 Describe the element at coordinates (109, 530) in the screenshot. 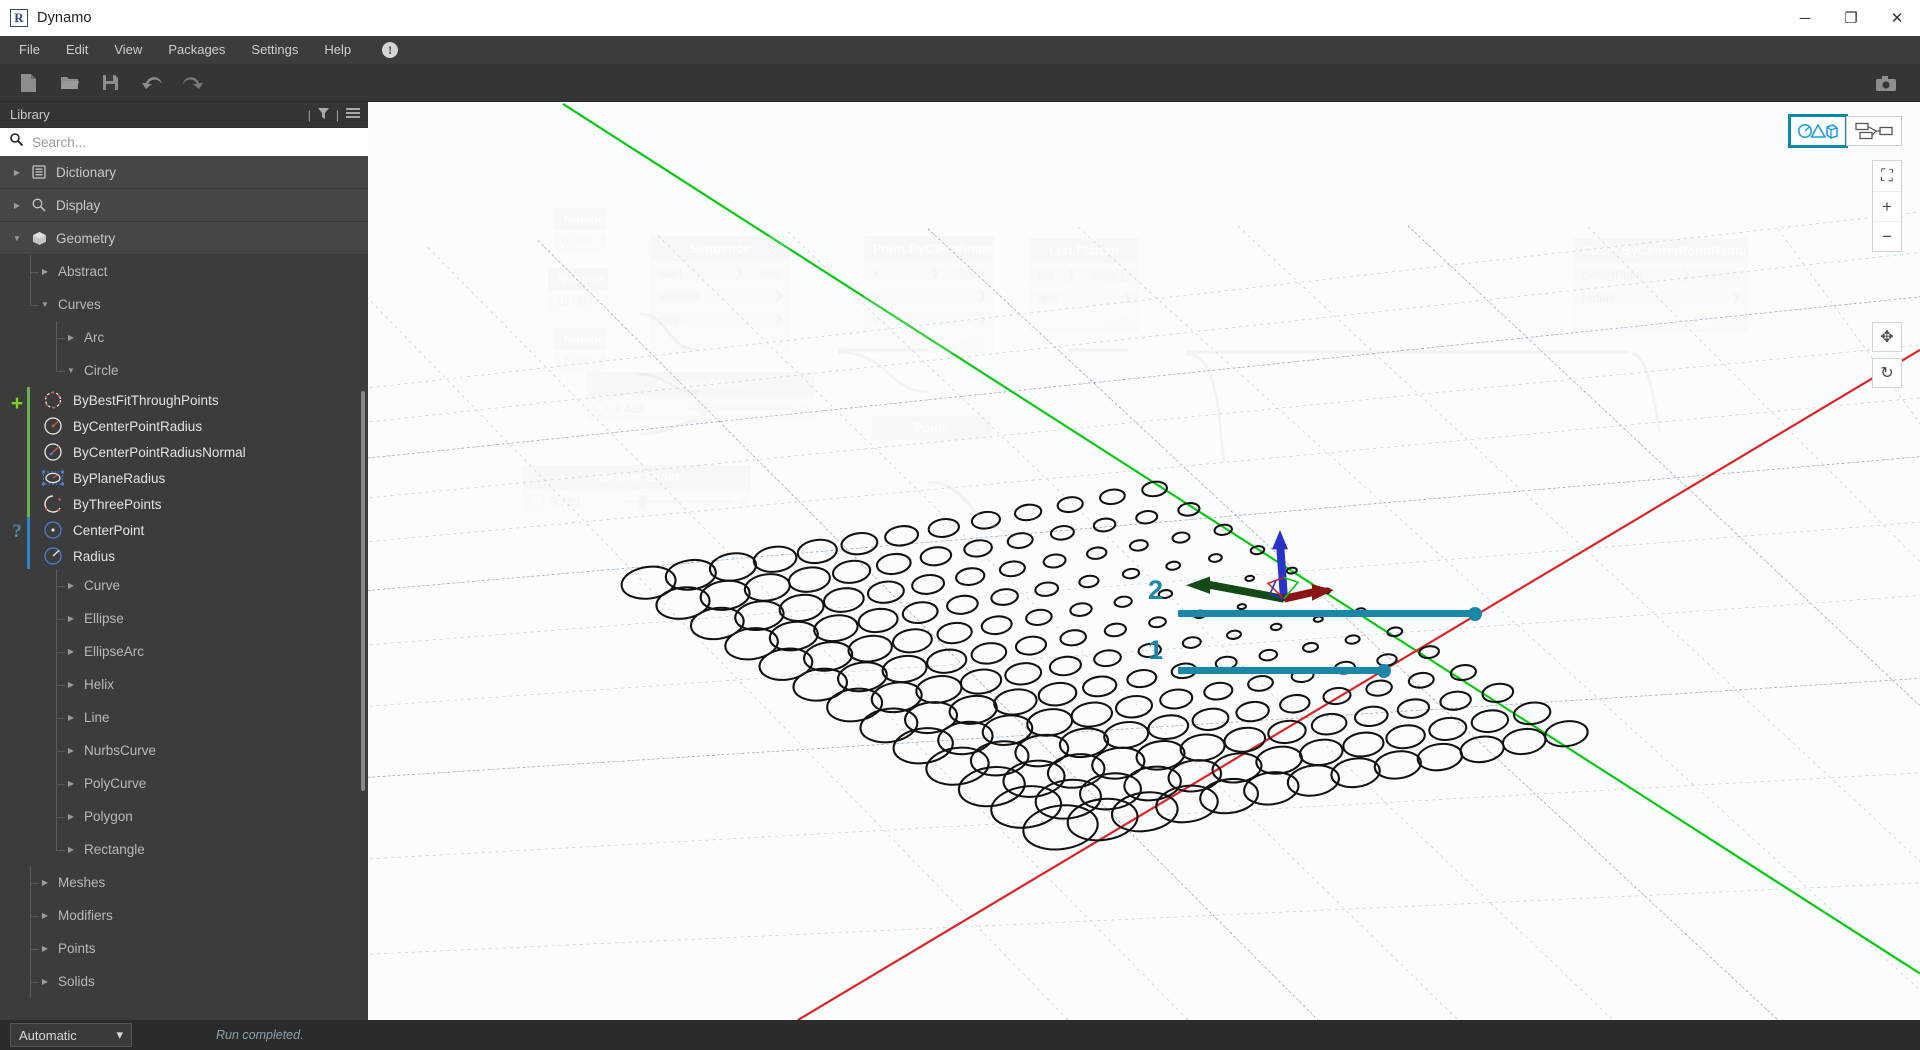

I see `library-member-label: CenterPoint` at that location.